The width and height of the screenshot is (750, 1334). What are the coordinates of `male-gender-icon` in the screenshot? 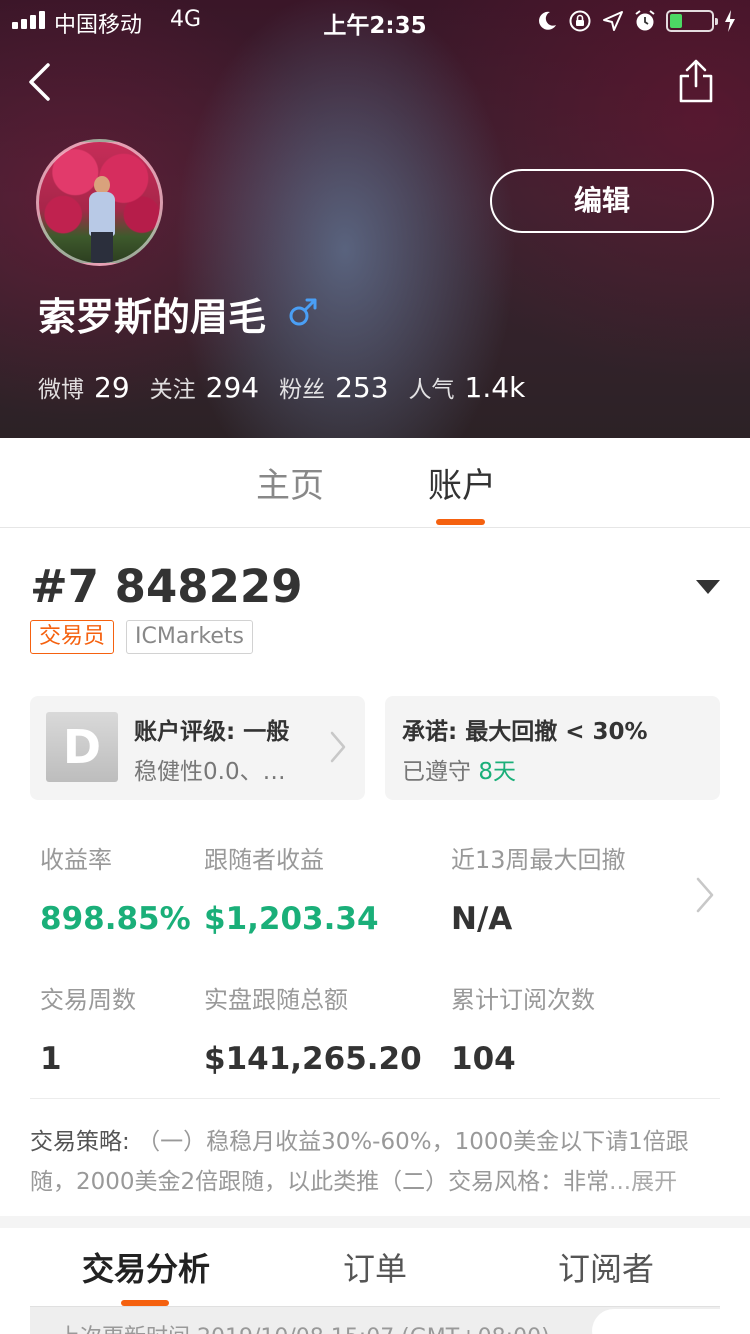 It's located at (303, 312).